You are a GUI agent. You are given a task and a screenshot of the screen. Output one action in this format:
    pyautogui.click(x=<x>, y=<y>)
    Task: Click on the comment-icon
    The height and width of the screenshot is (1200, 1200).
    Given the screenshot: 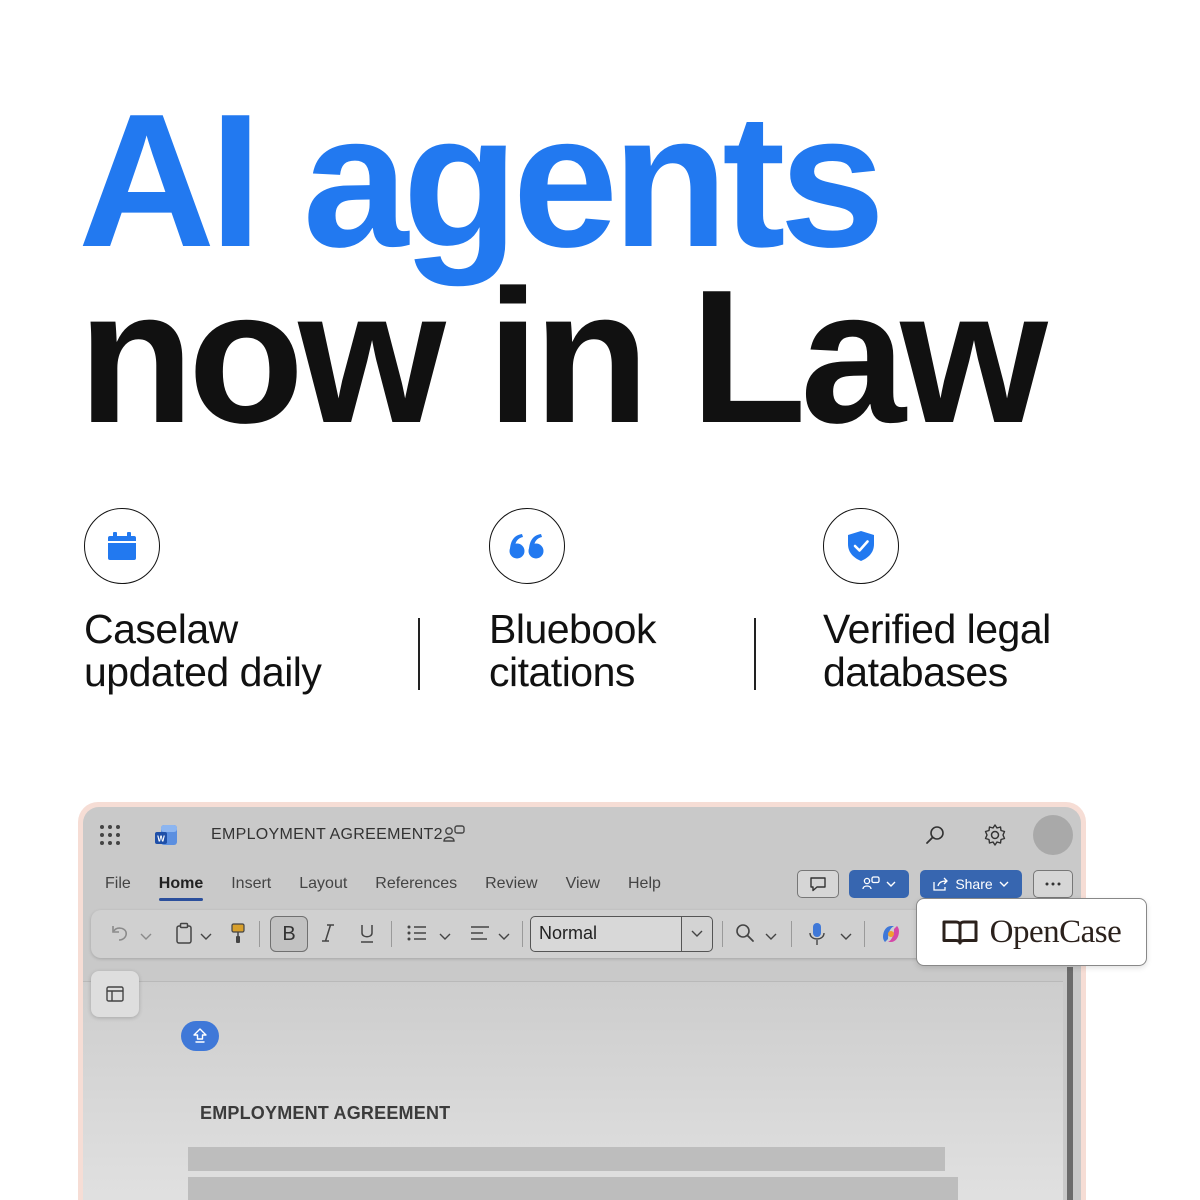 What is the action you would take?
    pyautogui.click(x=818, y=884)
    